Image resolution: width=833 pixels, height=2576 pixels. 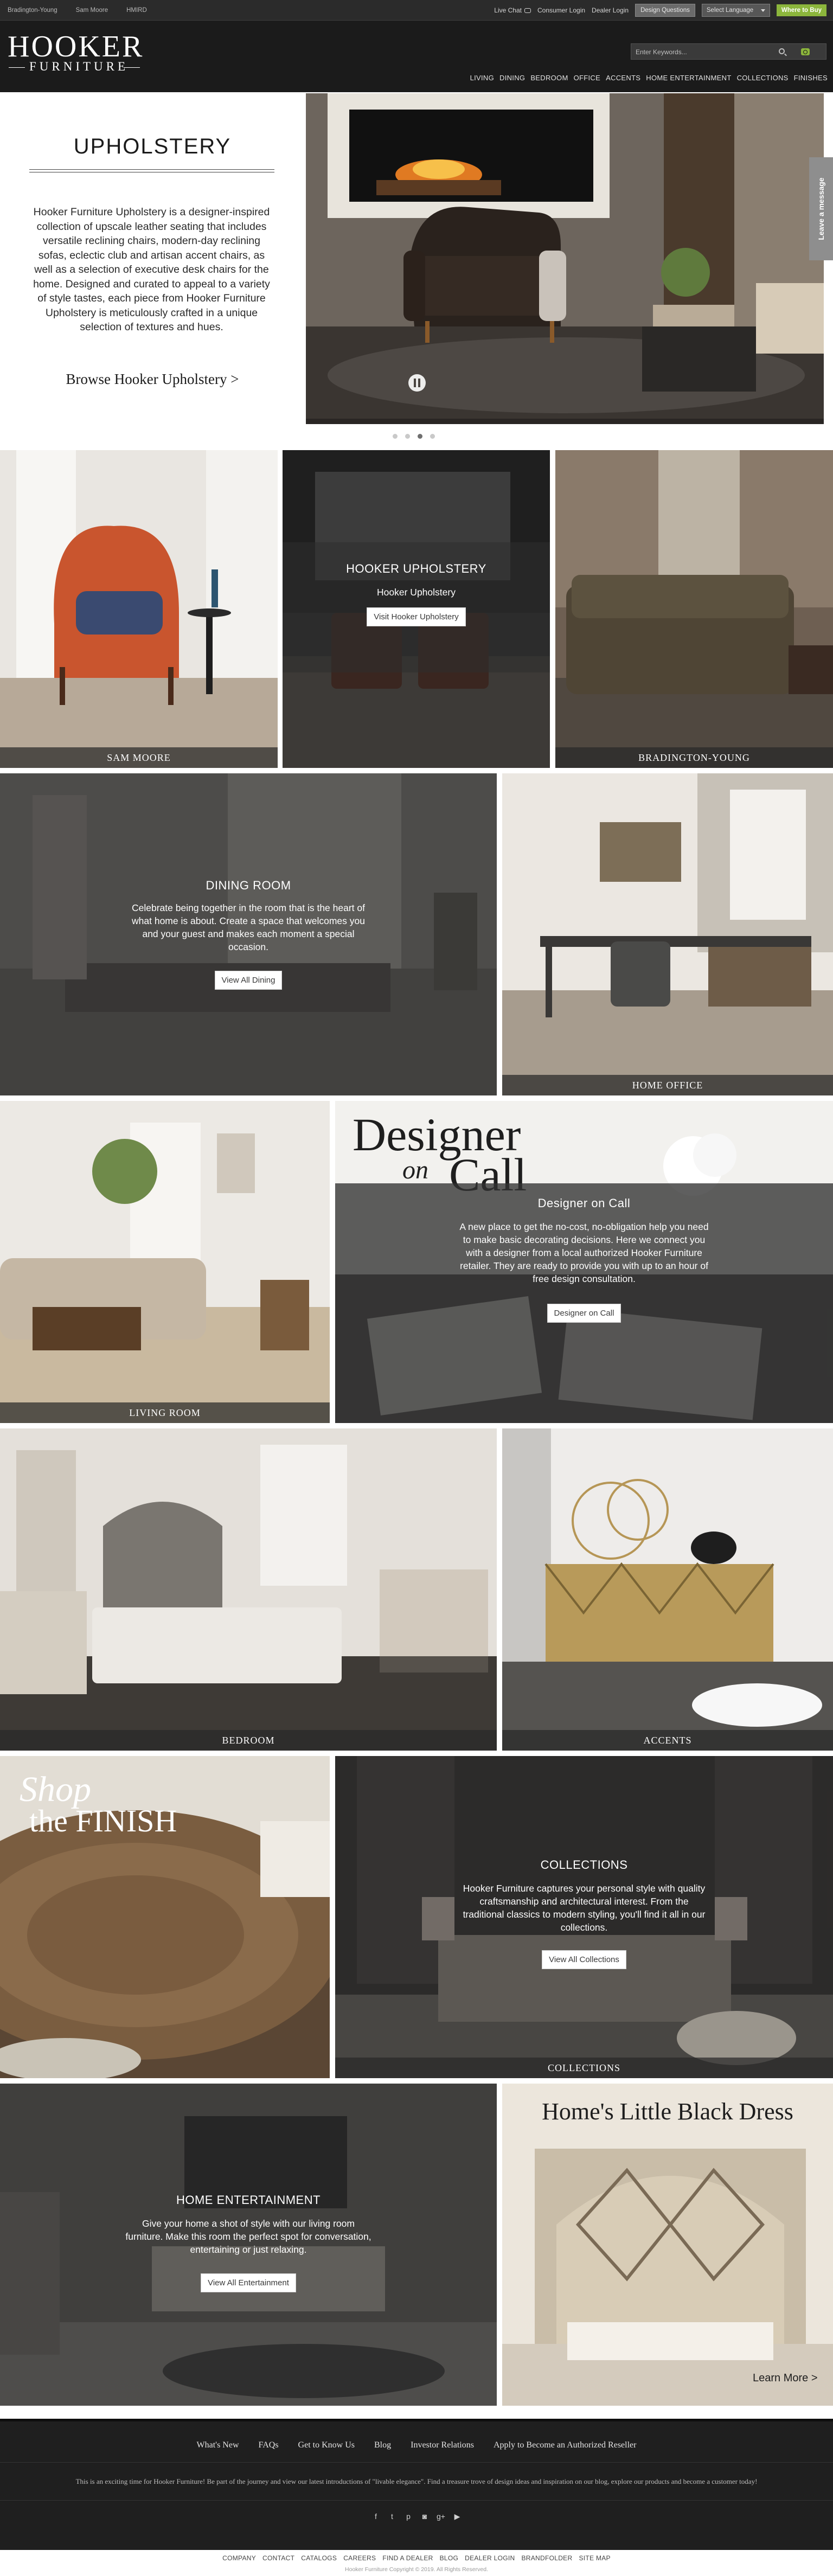 I want to click on subnav-blog: BLOG, so click(x=450, y=2558).